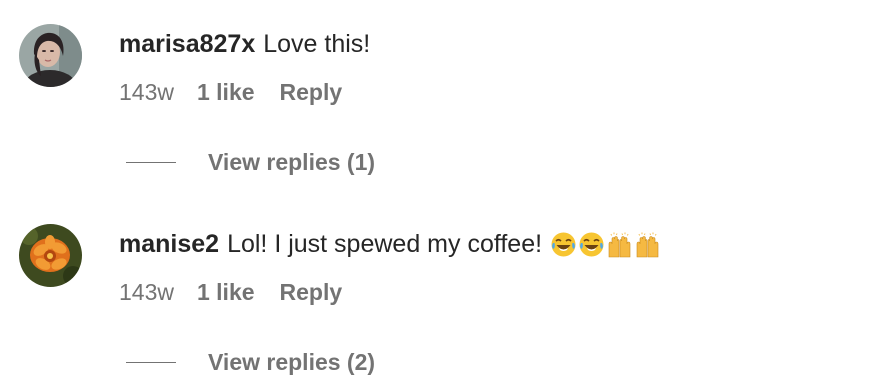 The height and width of the screenshot is (390, 874). I want to click on view-replies-label: View replies (1), so click(292, 162).